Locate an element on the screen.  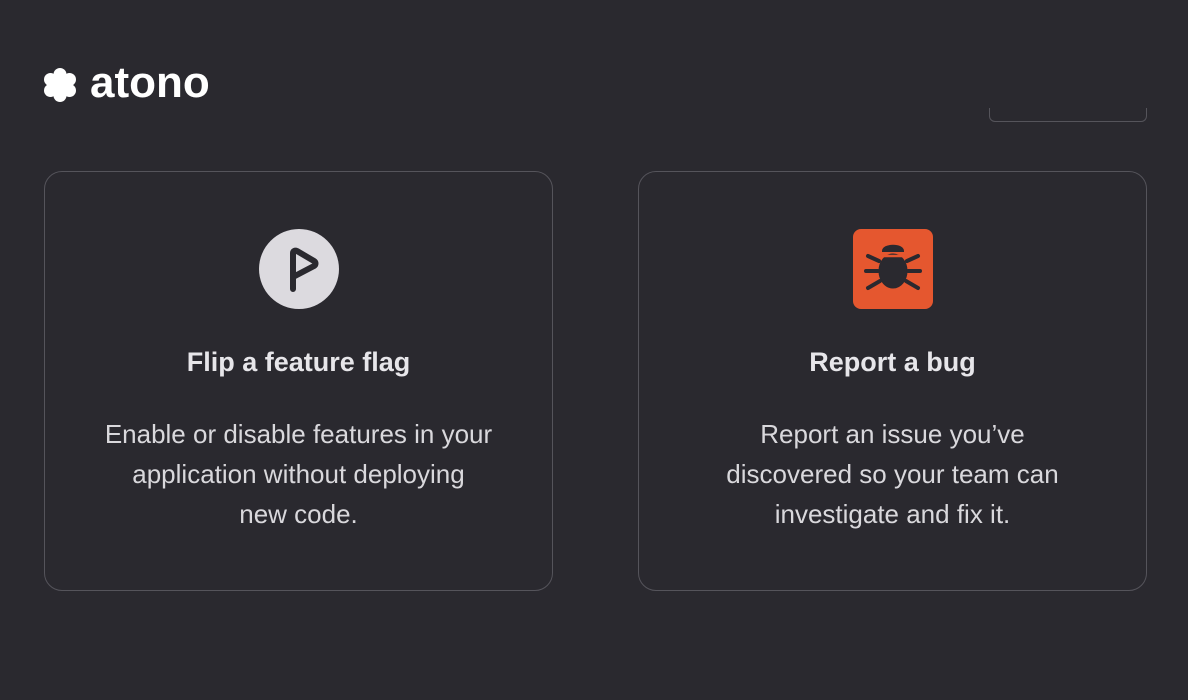
card-description-line: application without deploying is located at coordinates (298, 474).